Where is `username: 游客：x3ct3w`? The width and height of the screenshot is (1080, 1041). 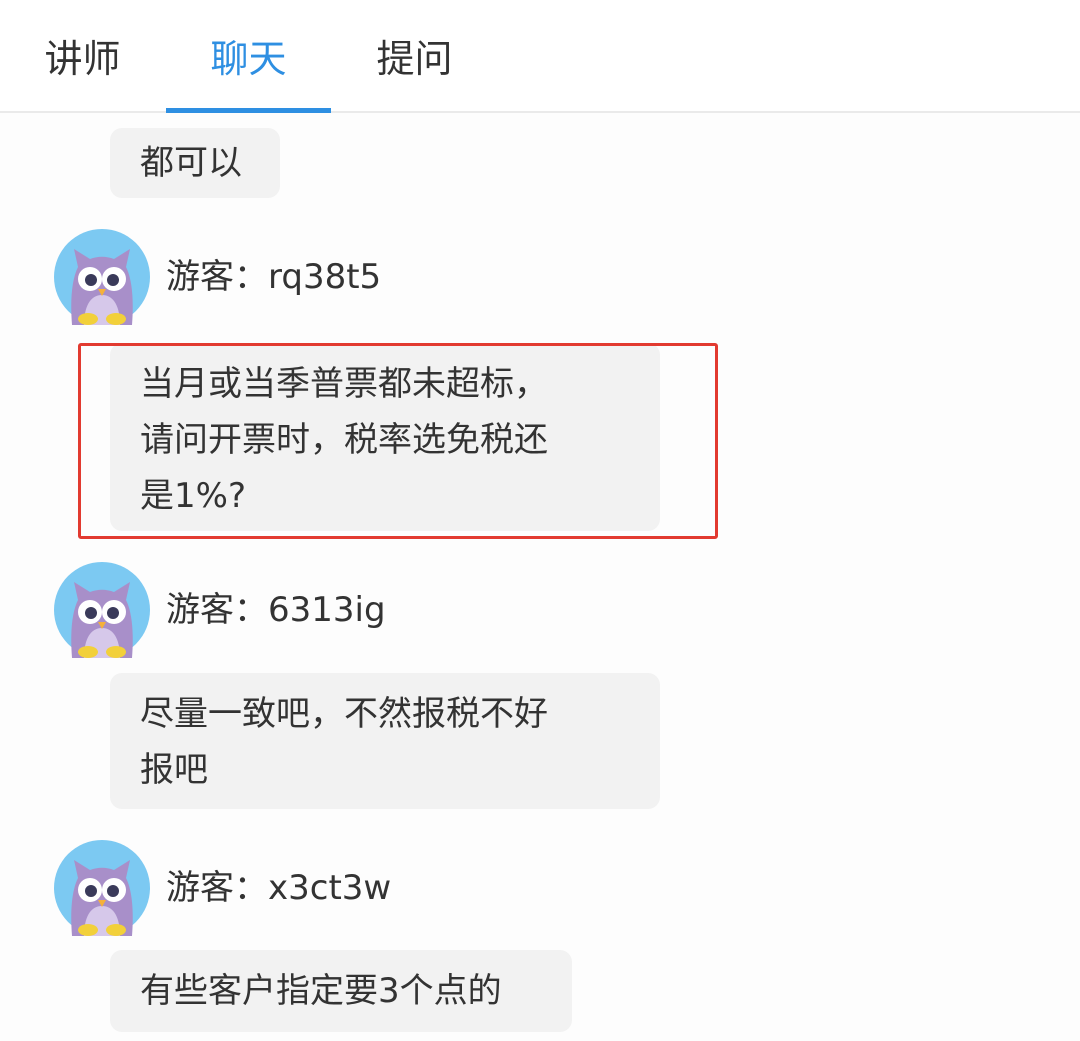 username: 游客：x3ct3w is located at coordinates (279, 888).